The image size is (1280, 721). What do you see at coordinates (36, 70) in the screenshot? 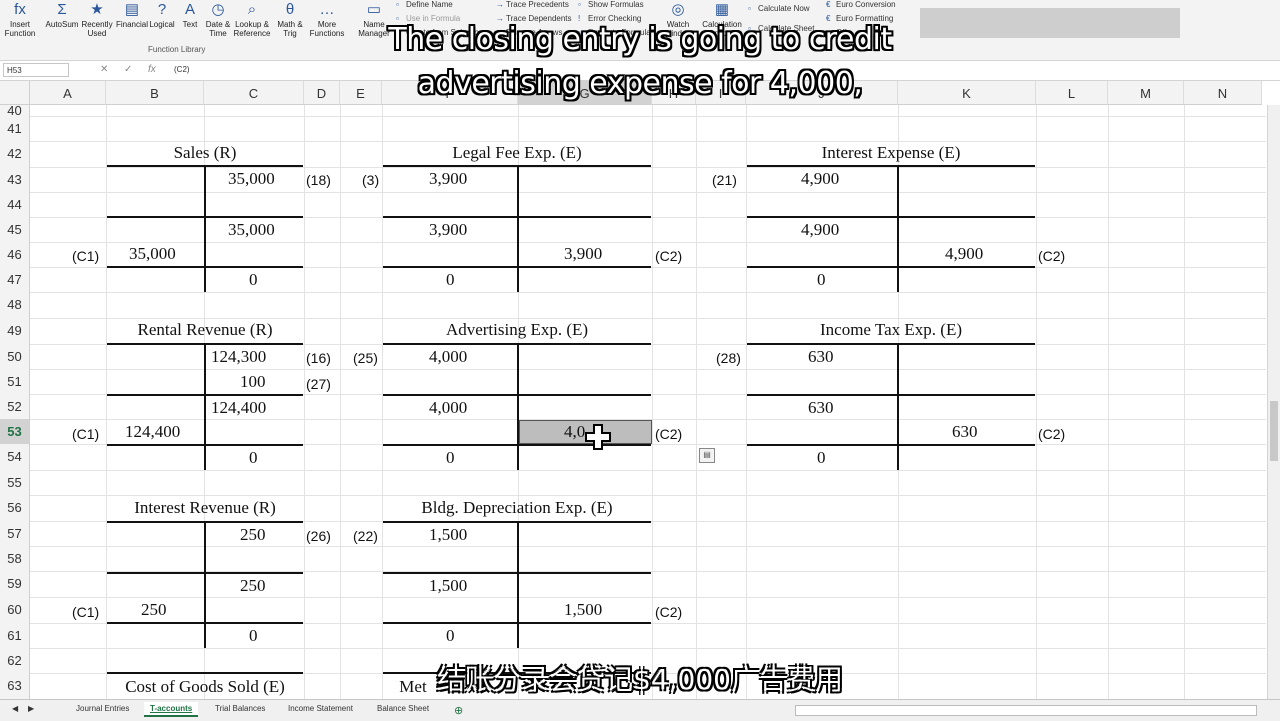
I see `name-box: H53` at bounding box center [36, 70].